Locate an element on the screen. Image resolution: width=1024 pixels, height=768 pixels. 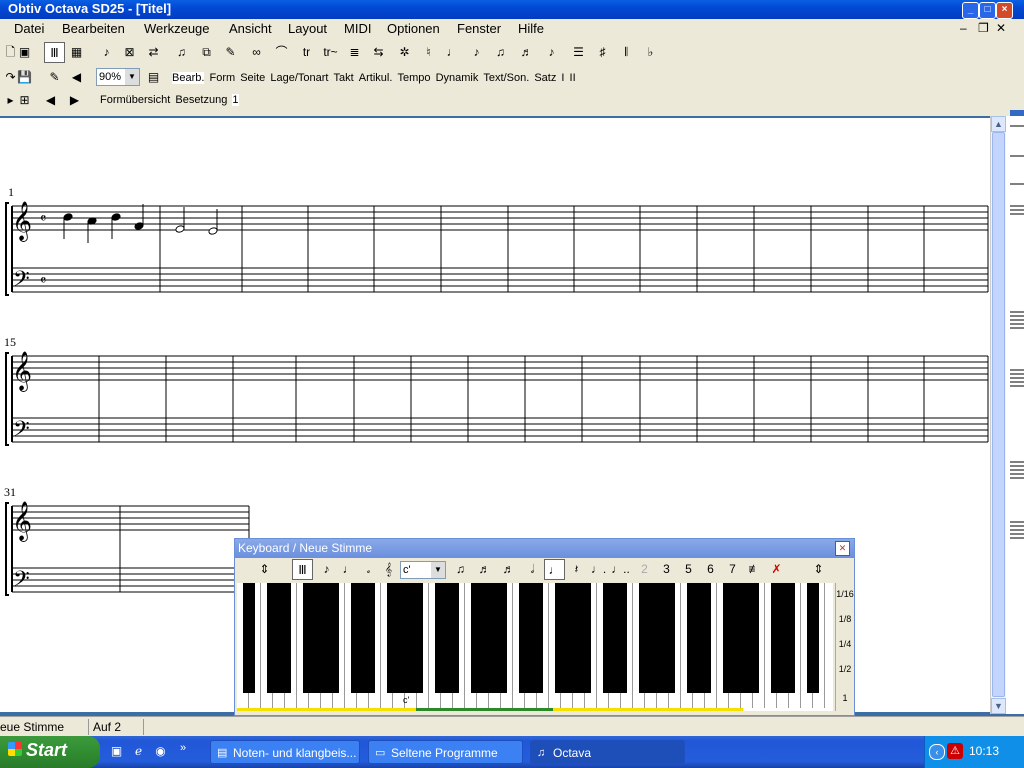
minimize-button: _ is located at coordinates (970, 10).